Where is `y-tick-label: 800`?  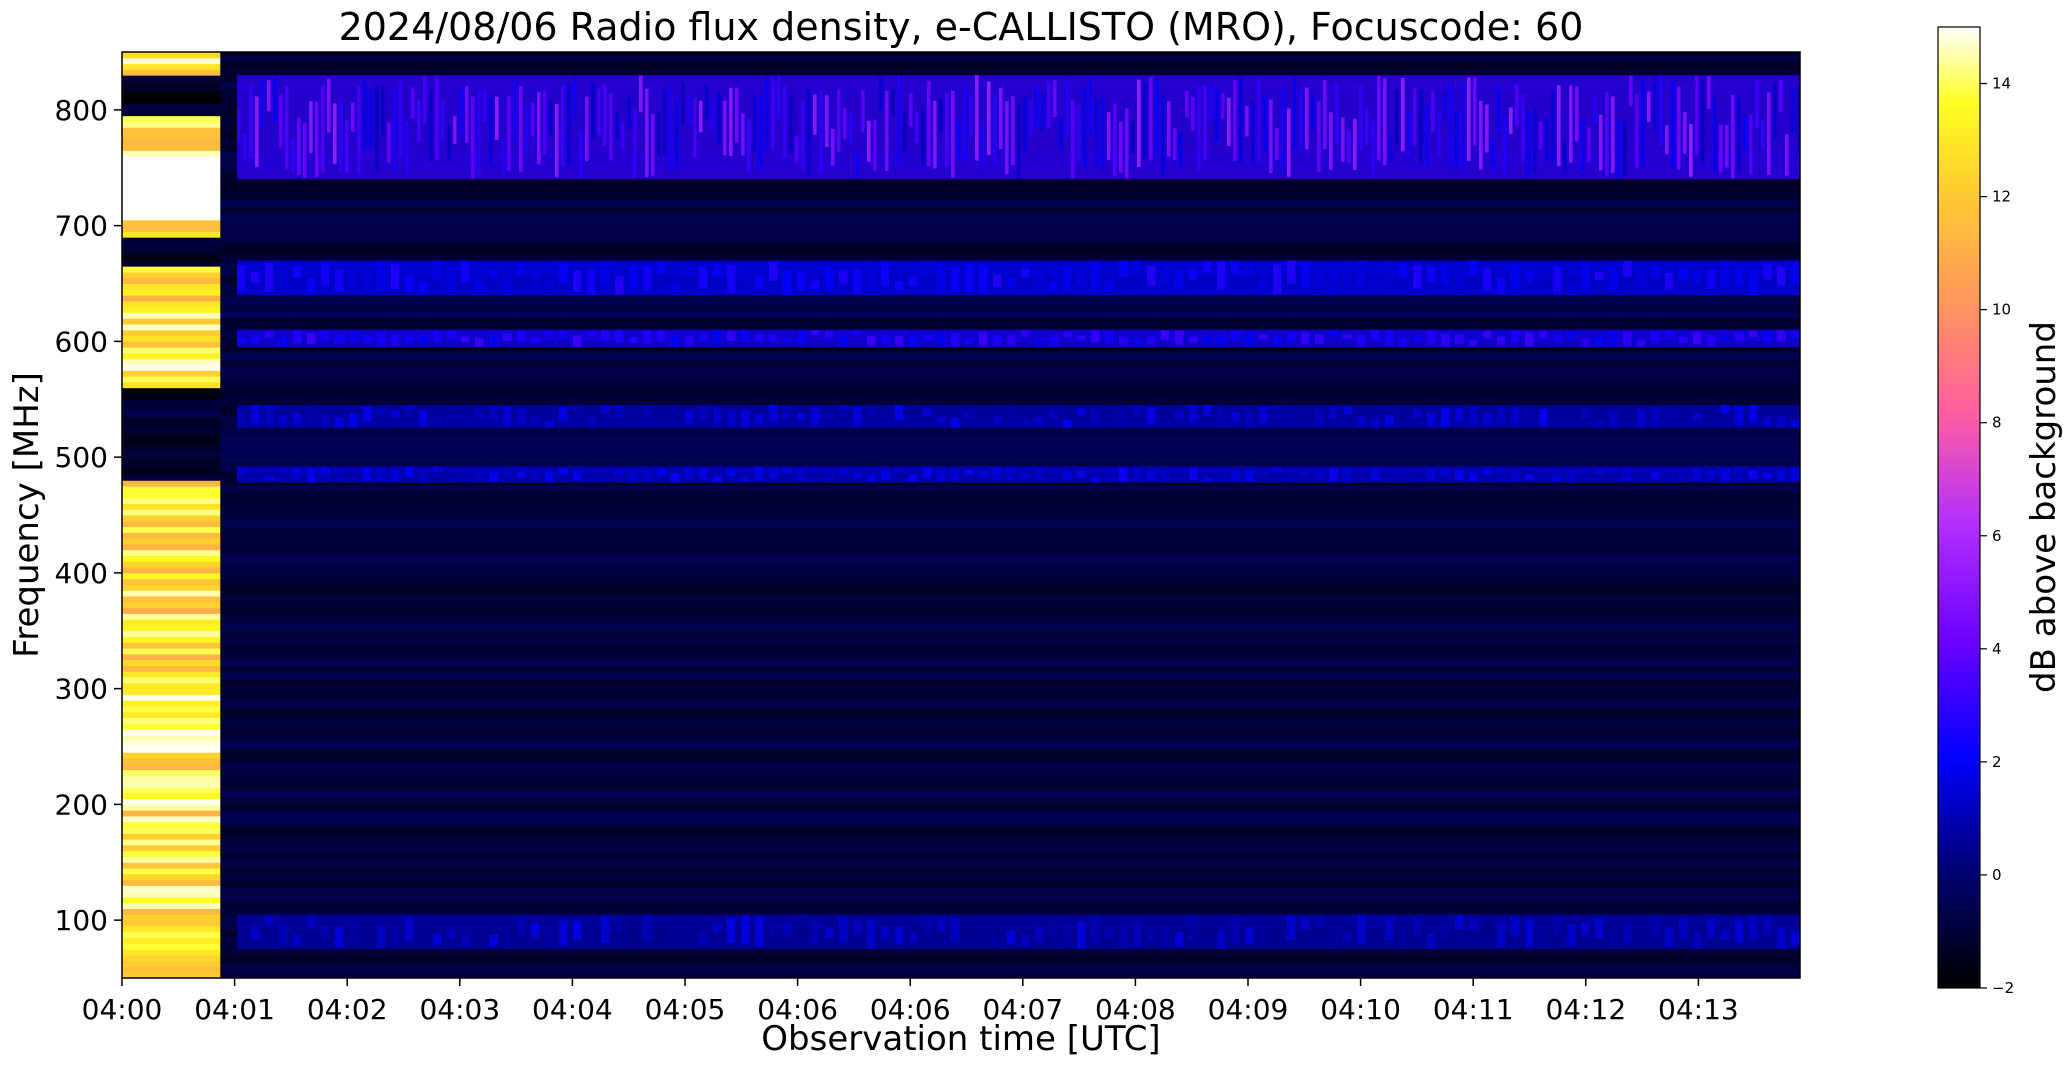 y-tick-label: 800 is located at coordinates (81, 110).